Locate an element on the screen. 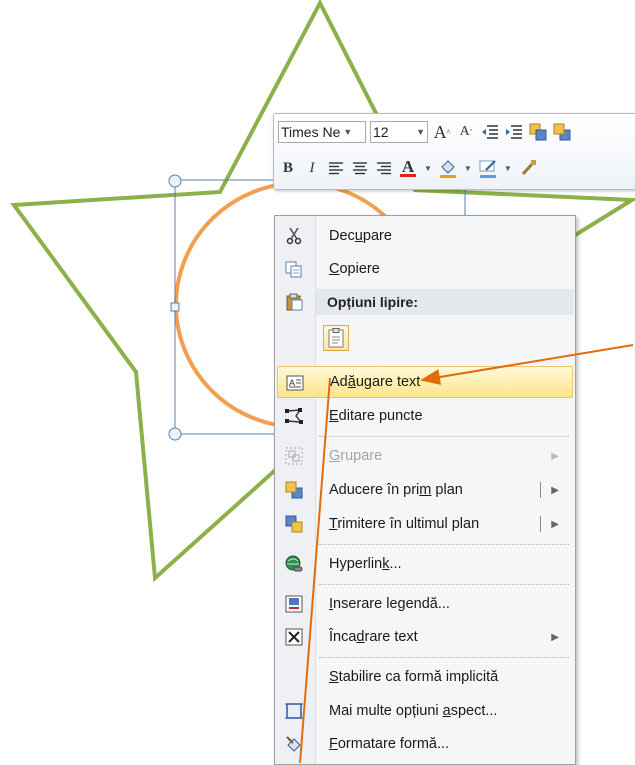 Image resolution: width=635 pixels, height=765 pixels. paste-options-header: Opțiuni lipire: is located at coordinates (445, 302).